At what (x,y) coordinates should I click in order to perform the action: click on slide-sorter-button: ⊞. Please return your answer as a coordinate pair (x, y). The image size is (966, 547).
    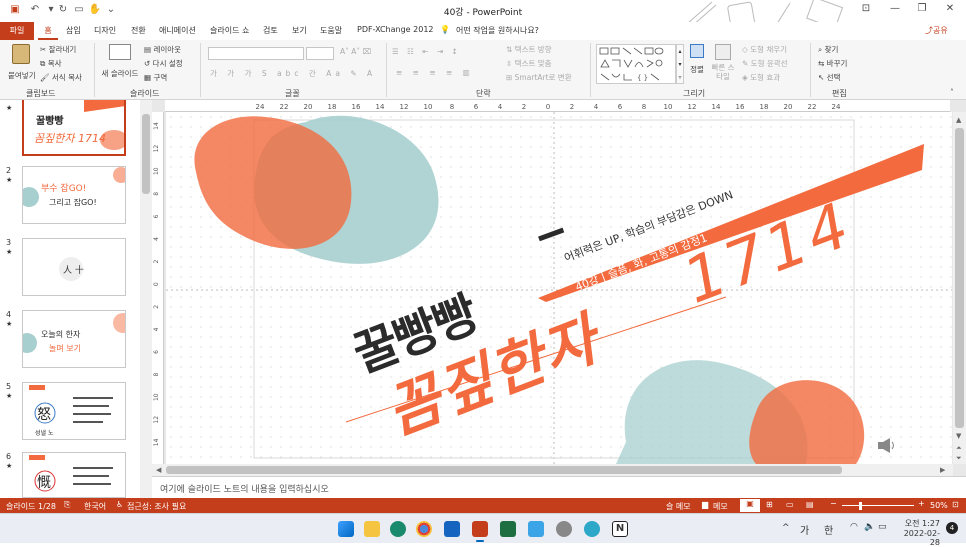
    Looking at the image, I should click on (769, 504).